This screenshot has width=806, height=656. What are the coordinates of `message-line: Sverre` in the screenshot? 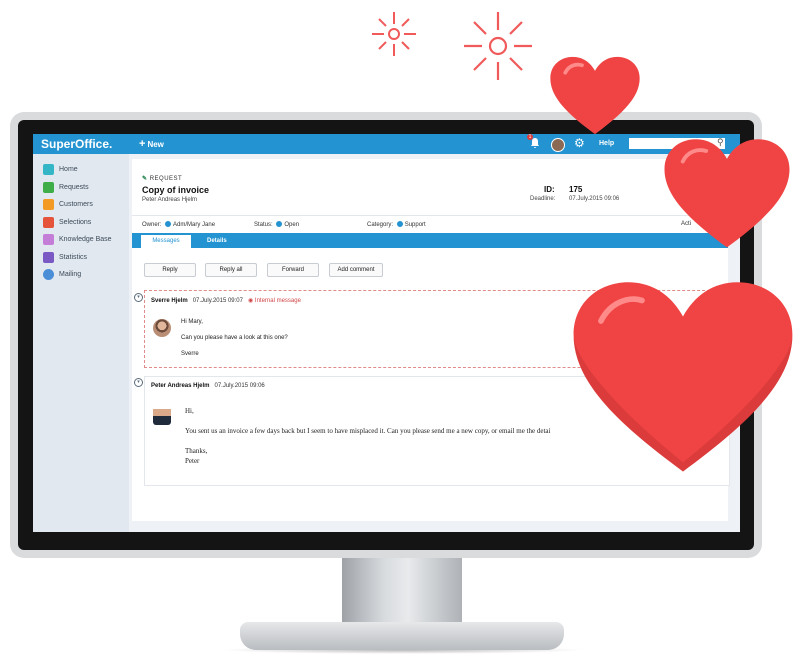 It's located at (190, 354).